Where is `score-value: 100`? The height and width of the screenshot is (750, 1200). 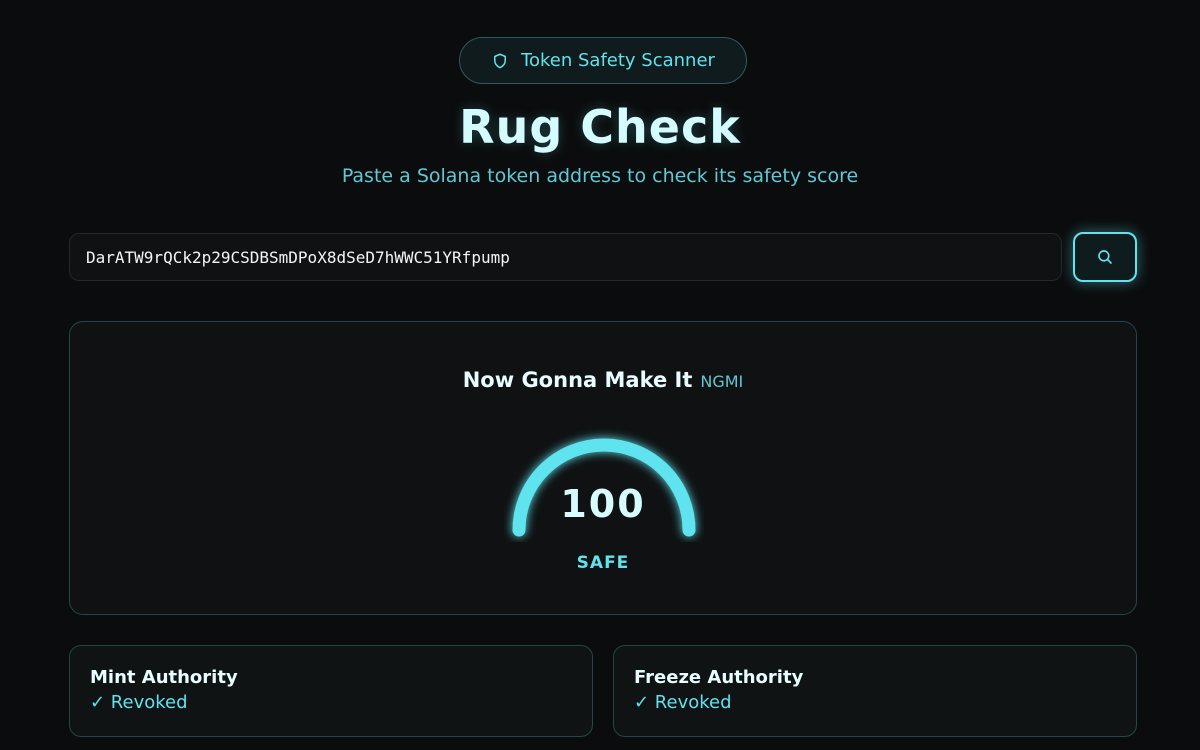 score-value: 100 is located at coordinates (603, 504).